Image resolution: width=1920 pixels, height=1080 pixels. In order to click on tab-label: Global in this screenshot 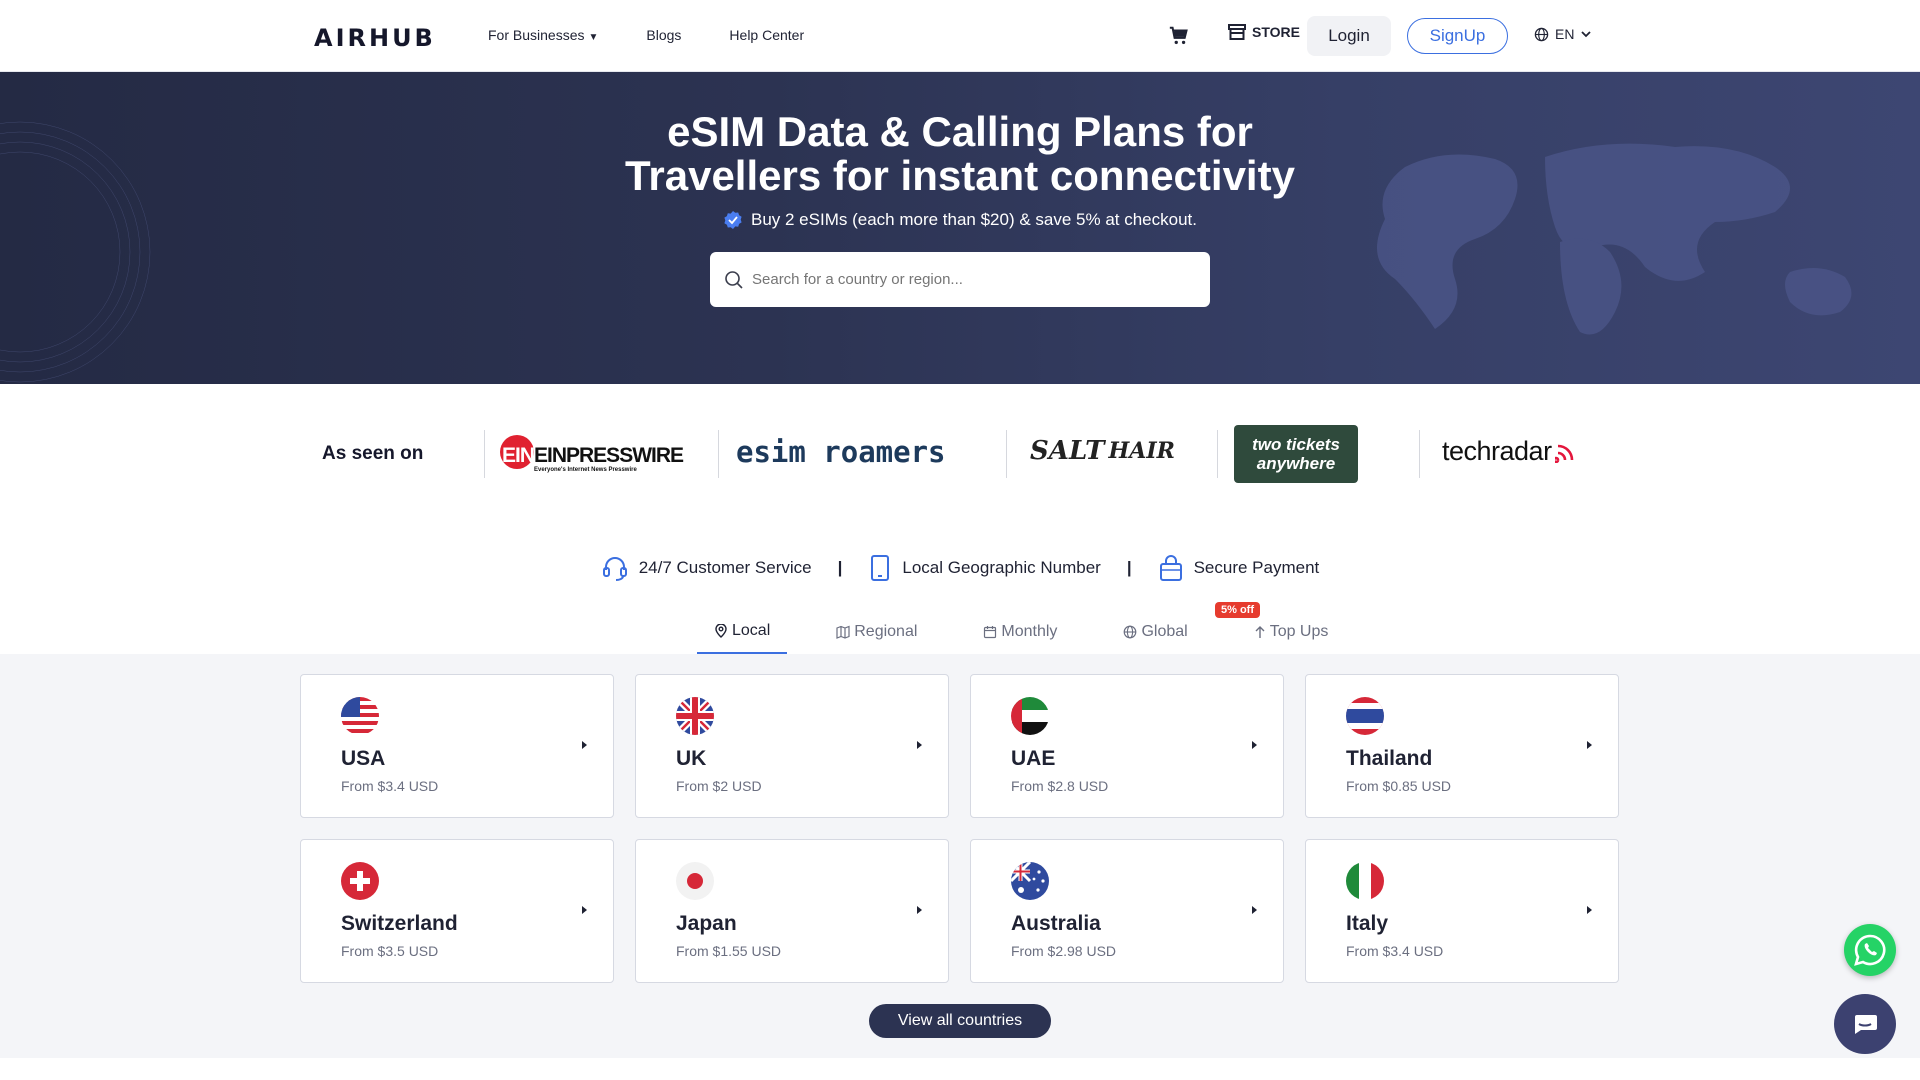, I will do `click(1164, 631)`.